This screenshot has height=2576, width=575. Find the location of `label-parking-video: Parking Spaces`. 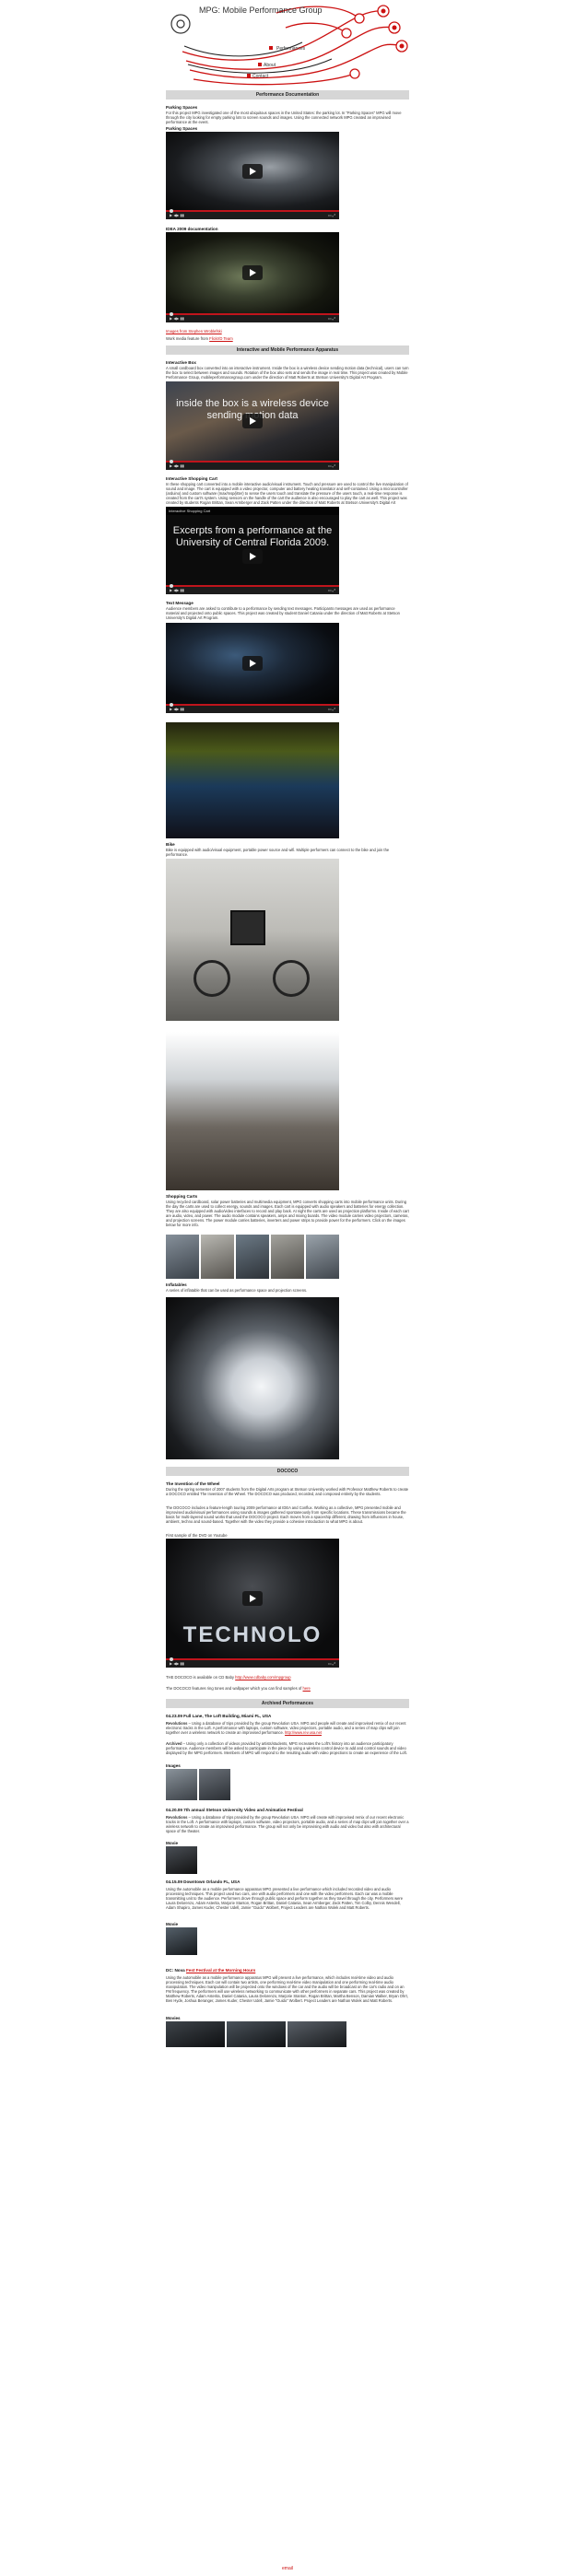

label-parking-video: Parking Spaces is located at coordinates (182, 128).